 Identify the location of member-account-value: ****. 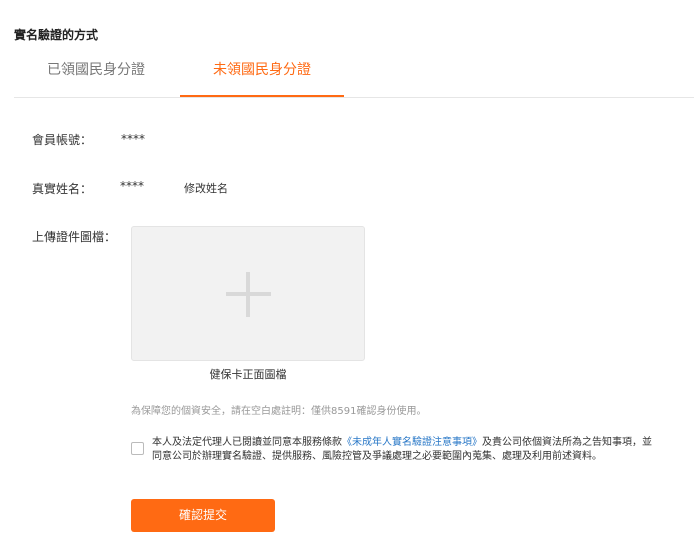
(133, 139).